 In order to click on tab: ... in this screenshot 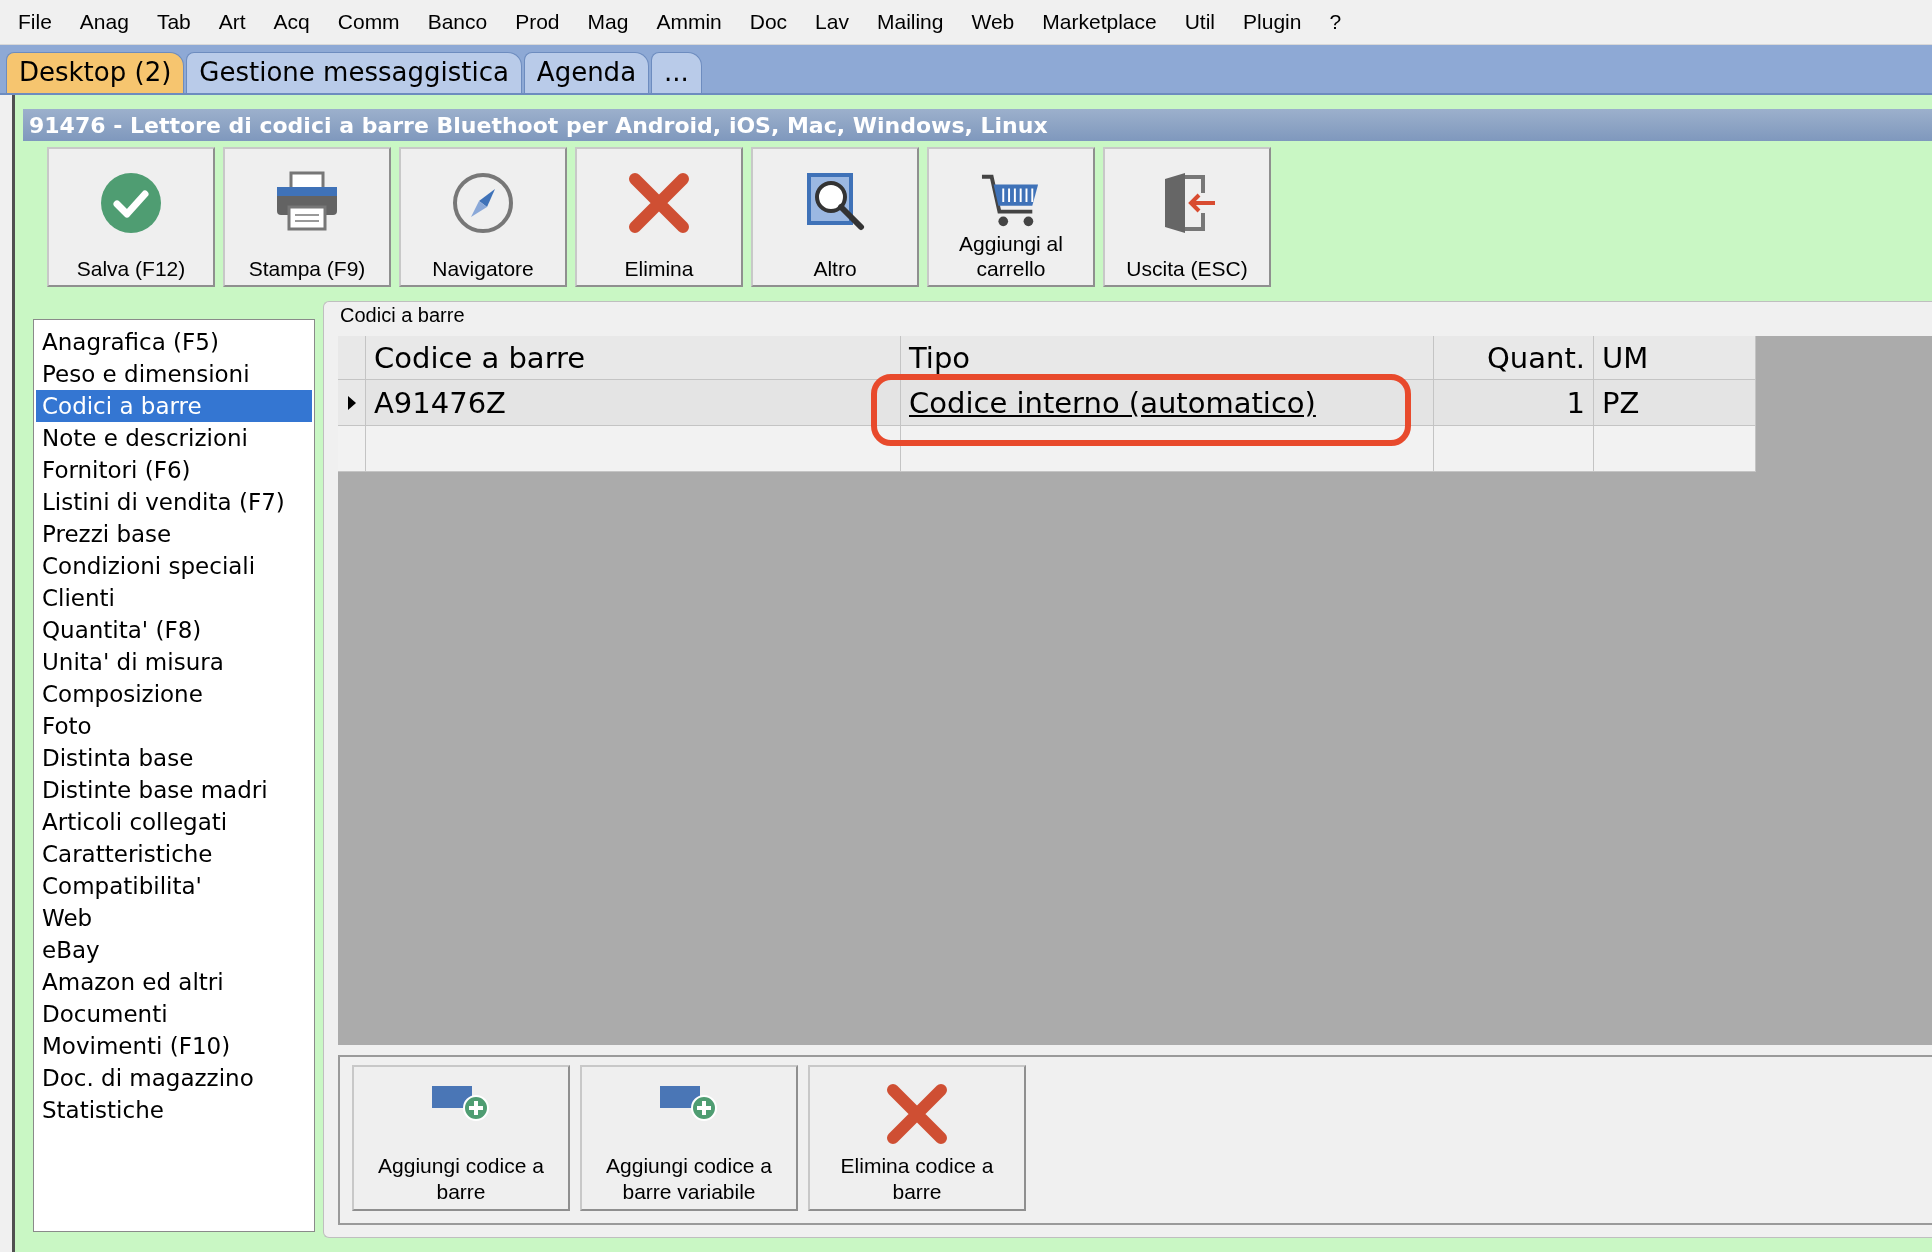, I will do `click(676, 72)`.